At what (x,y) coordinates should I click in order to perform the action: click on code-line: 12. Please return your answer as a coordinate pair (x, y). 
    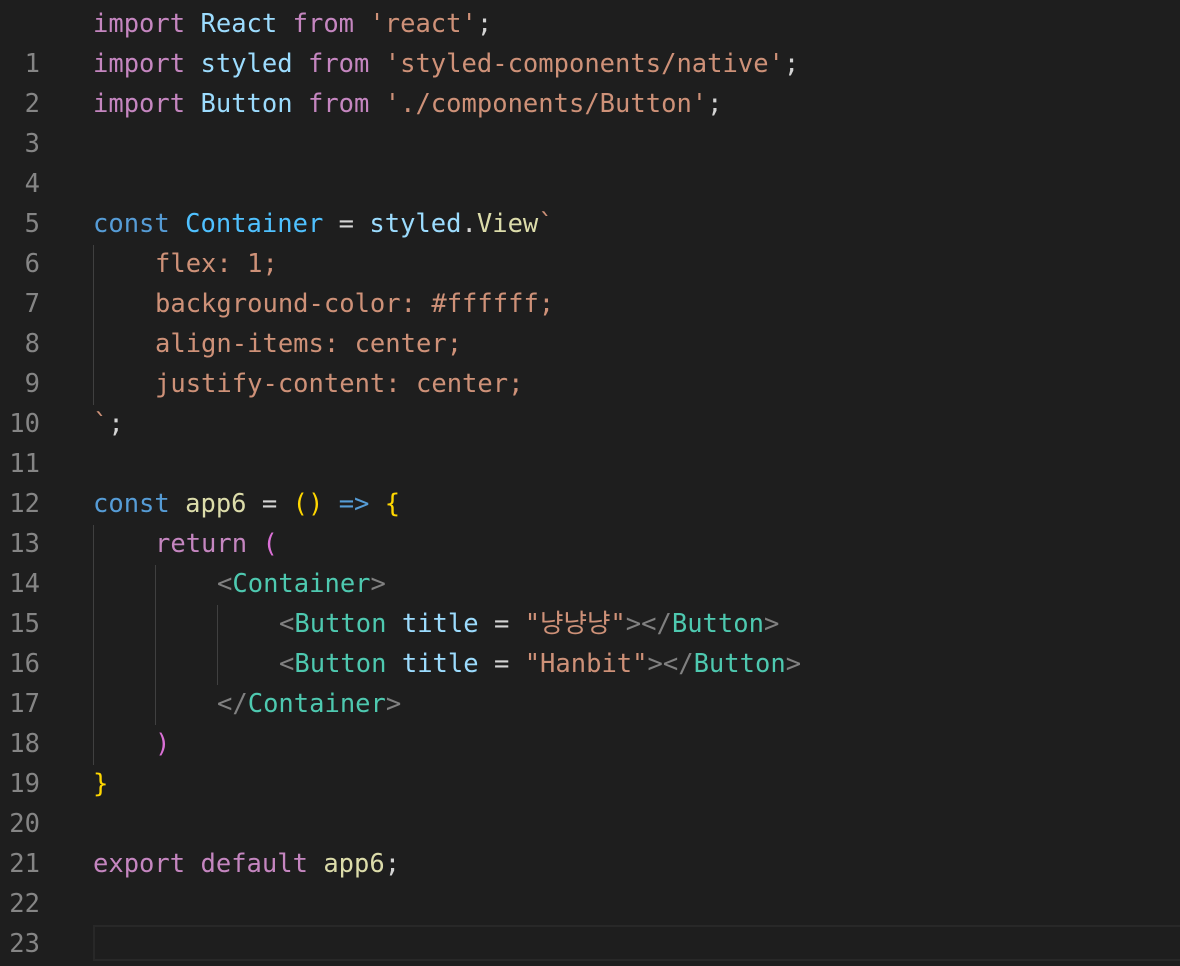
    Looking at the image, I should click on (590, 481).